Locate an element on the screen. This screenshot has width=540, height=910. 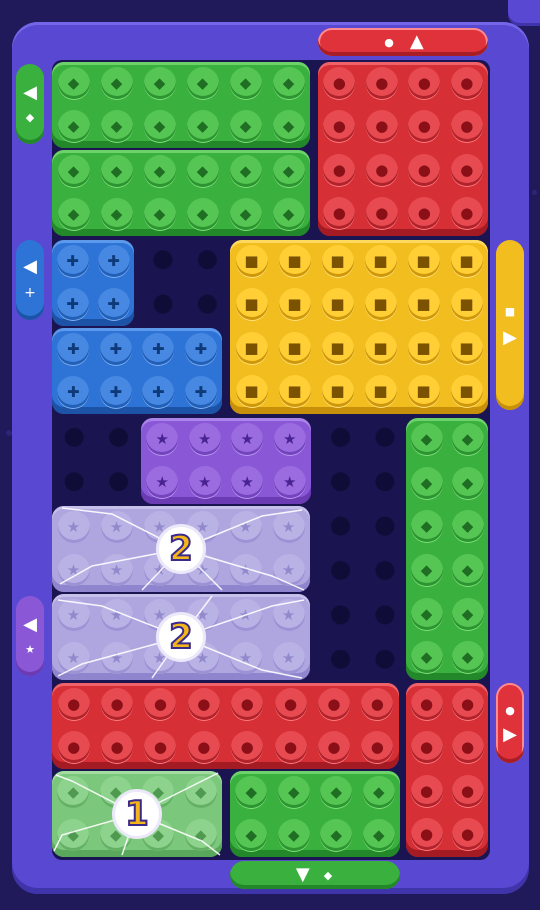
star-symbol-icon: ★ is located at coordinates (30, 649).